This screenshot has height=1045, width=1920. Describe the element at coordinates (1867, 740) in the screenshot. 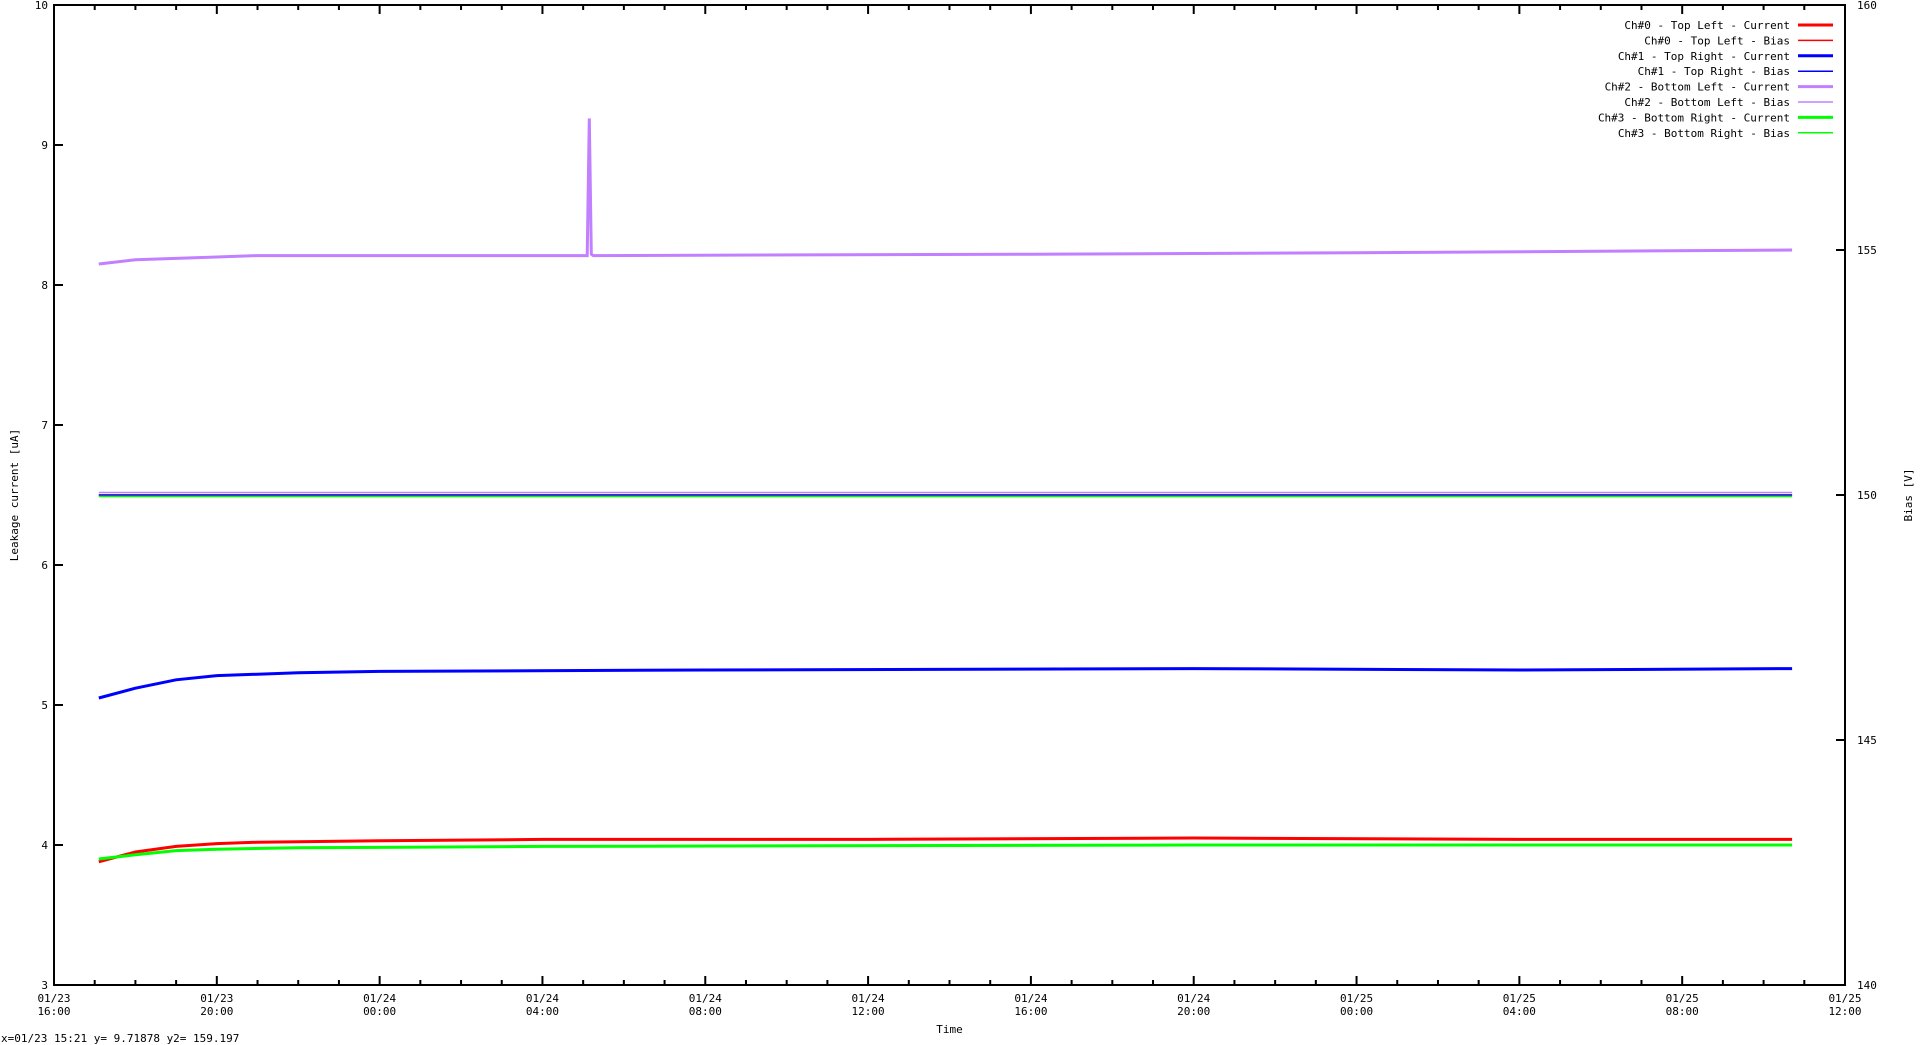

I see `y2-tick-label: 145` at that location.